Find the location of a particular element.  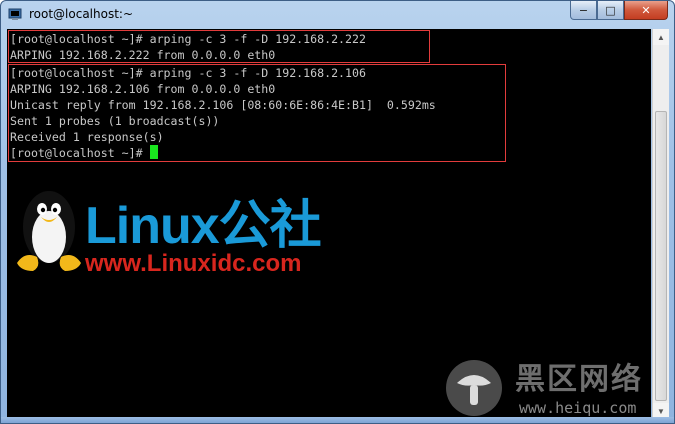

linuxidc-watermark: Linux公社 www.Linuxidc.com is located at coordinates (169, 234).